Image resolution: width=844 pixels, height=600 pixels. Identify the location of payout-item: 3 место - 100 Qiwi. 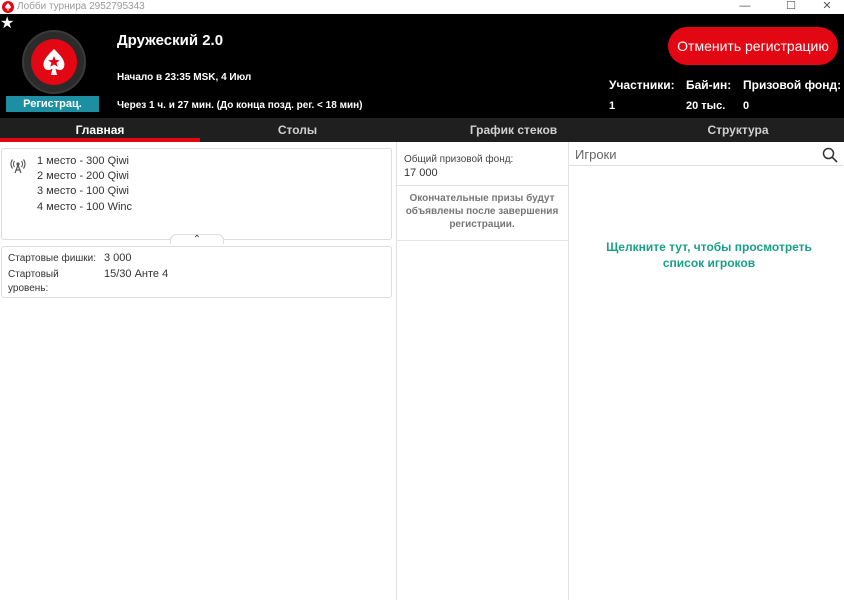
(83, 191).